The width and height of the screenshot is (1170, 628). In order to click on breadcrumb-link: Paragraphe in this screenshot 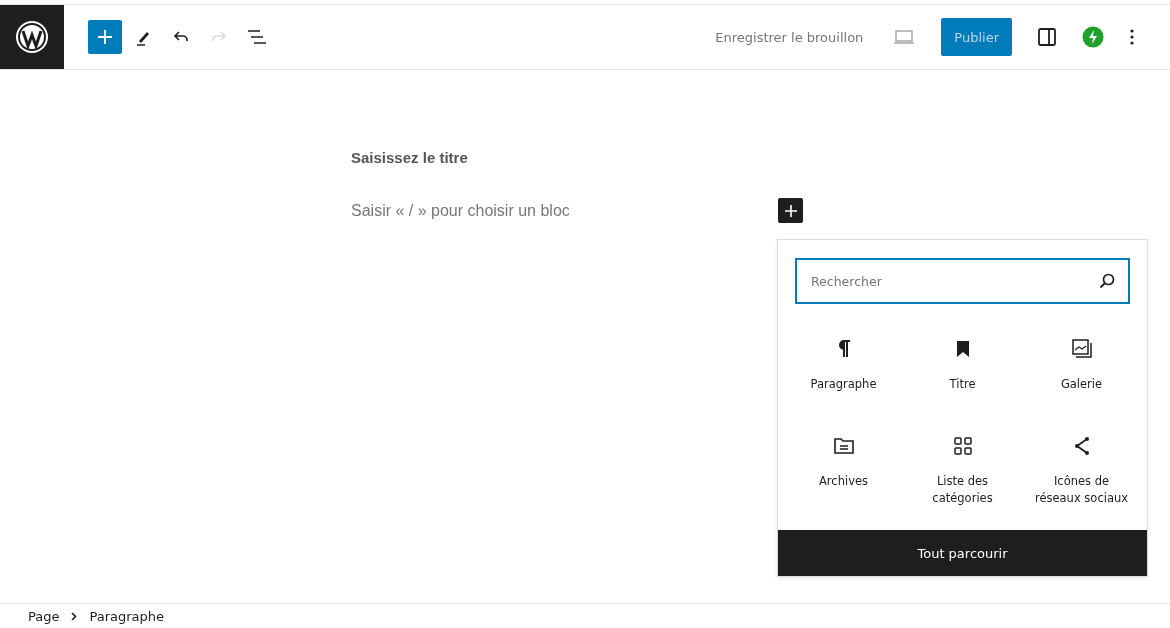, I will do `click(127, 616)`.